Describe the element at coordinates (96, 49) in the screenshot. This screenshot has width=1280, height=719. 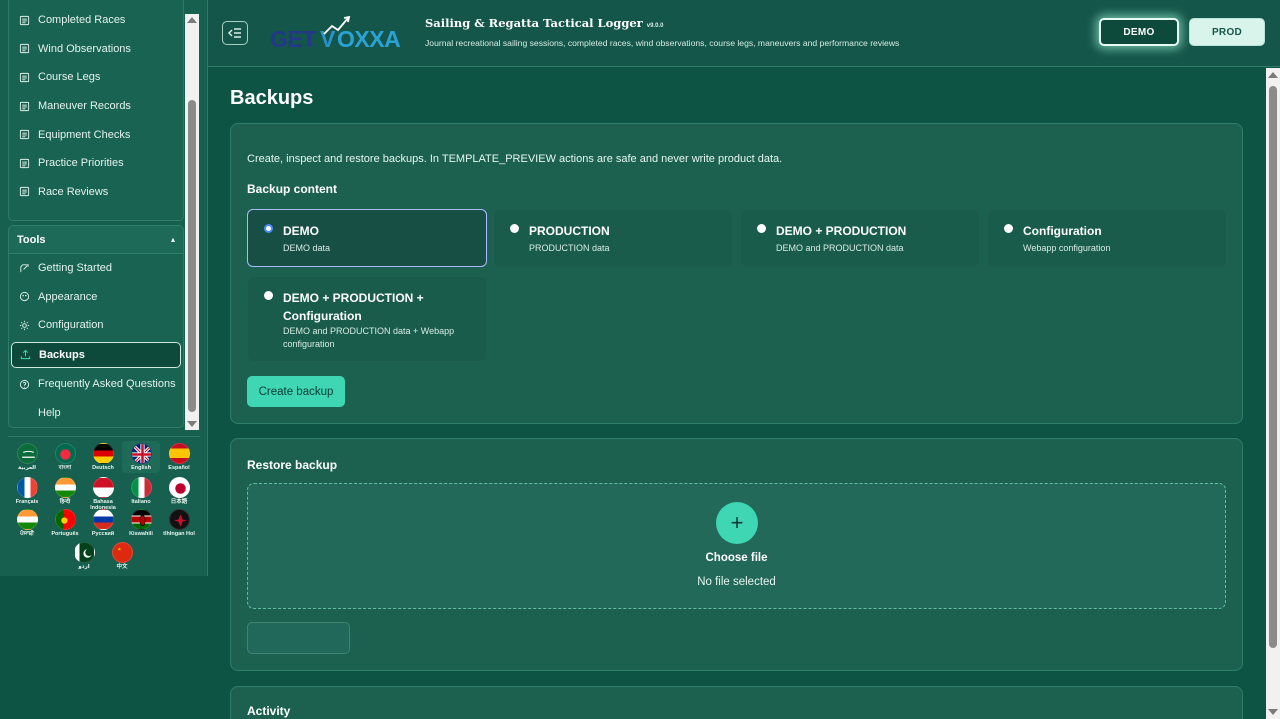
I see `sidebar-item-wind-observations: Wind Observations` at that location.